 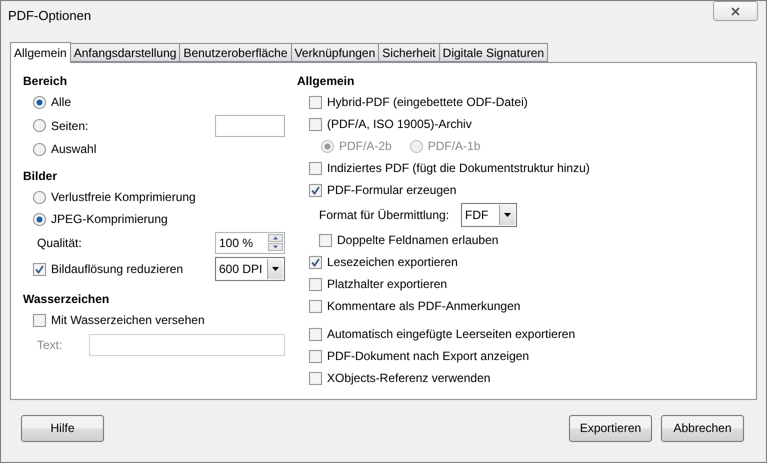 What do you see at coordinates (489, 215) in the screenshot?
I see `format-dropdown: FDF` at bounding box center [489, 215].